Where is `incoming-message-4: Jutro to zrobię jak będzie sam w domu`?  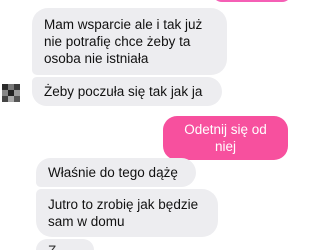
incoming-message-4: Jutro to zrobię jak będzie sam w domu is located at coordinates (127, 213).